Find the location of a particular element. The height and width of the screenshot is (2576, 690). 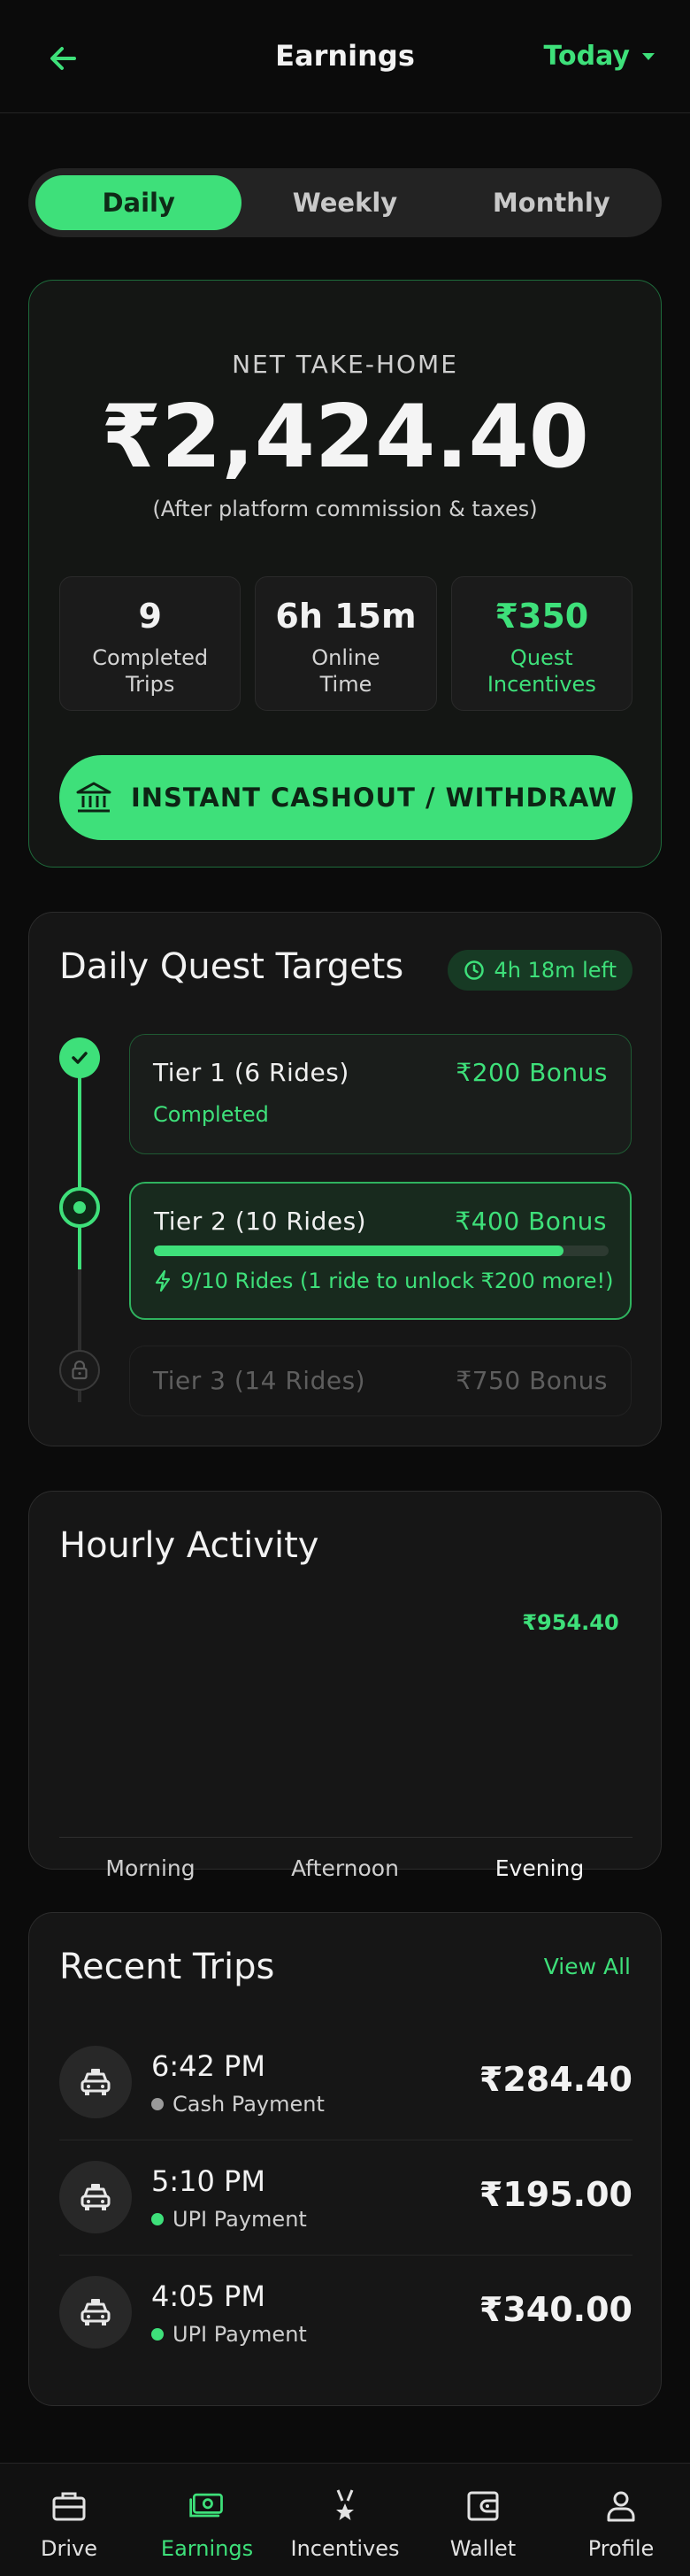

hourly-title: Hourly Activity is located at coordinates (189, 1545).